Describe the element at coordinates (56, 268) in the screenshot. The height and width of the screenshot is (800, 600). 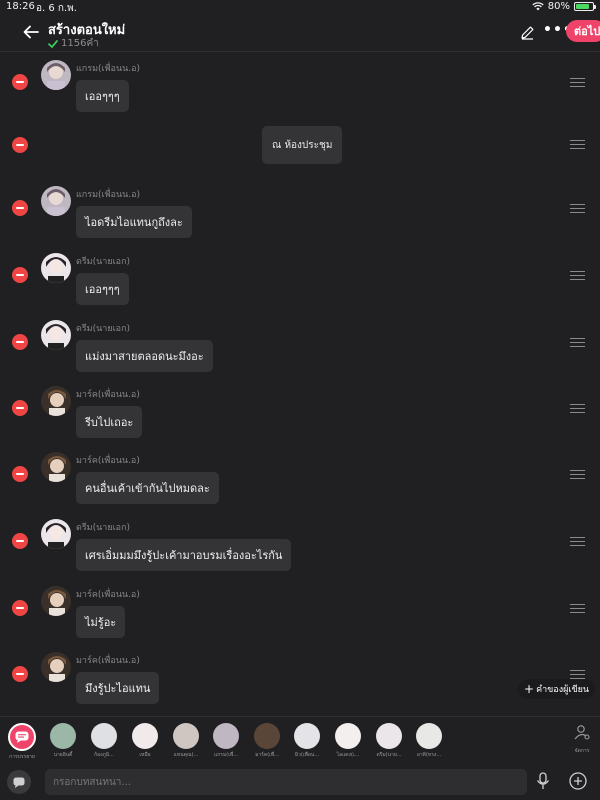
I see `avatar-dream` at that location.